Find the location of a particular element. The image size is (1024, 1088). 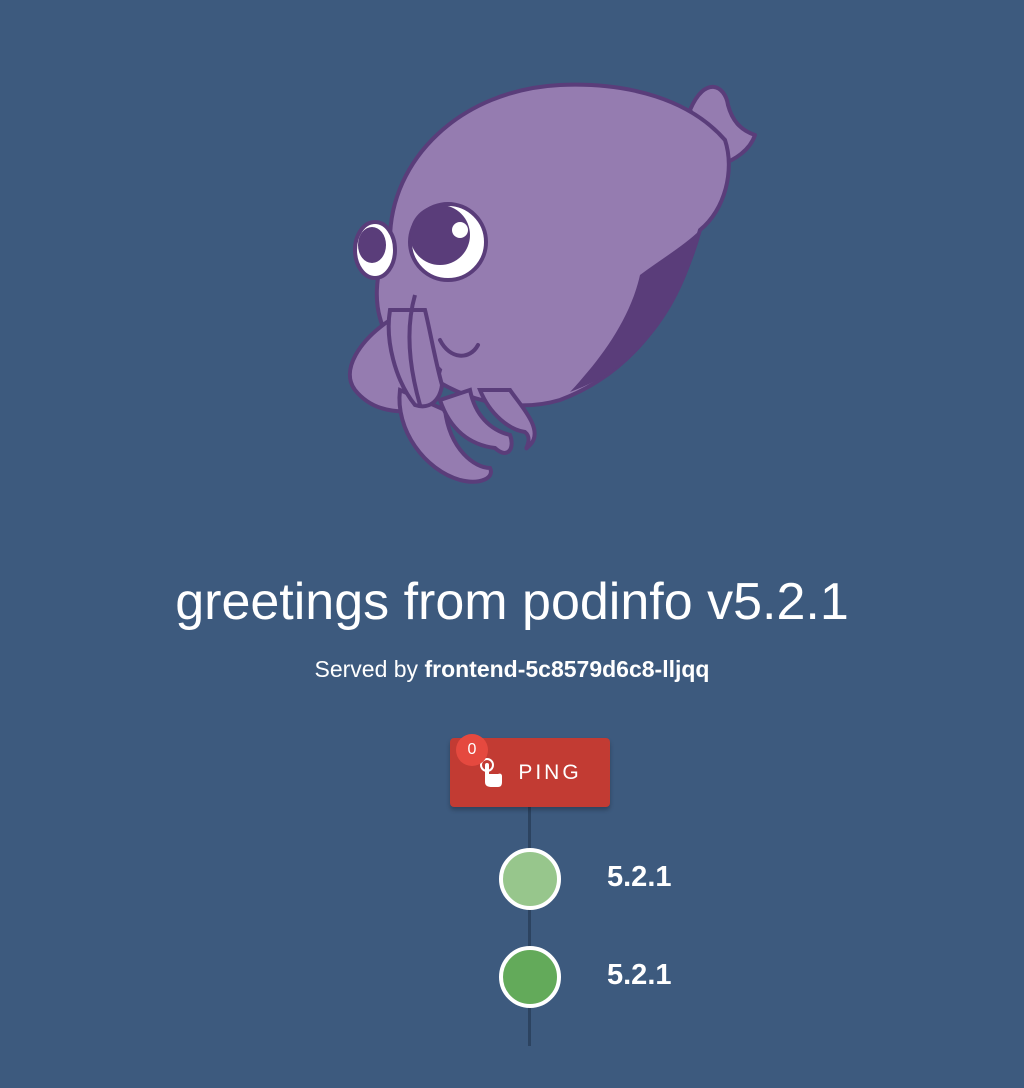

ping-count-badge: 0 is located at coordinates (472, 750).